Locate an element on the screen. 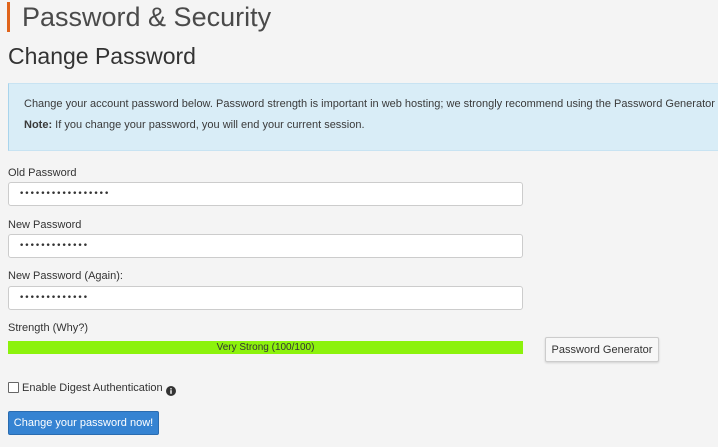 This screenshot has width=718, height=447. page-header: Password & Security is located at coordinates (139, 17).